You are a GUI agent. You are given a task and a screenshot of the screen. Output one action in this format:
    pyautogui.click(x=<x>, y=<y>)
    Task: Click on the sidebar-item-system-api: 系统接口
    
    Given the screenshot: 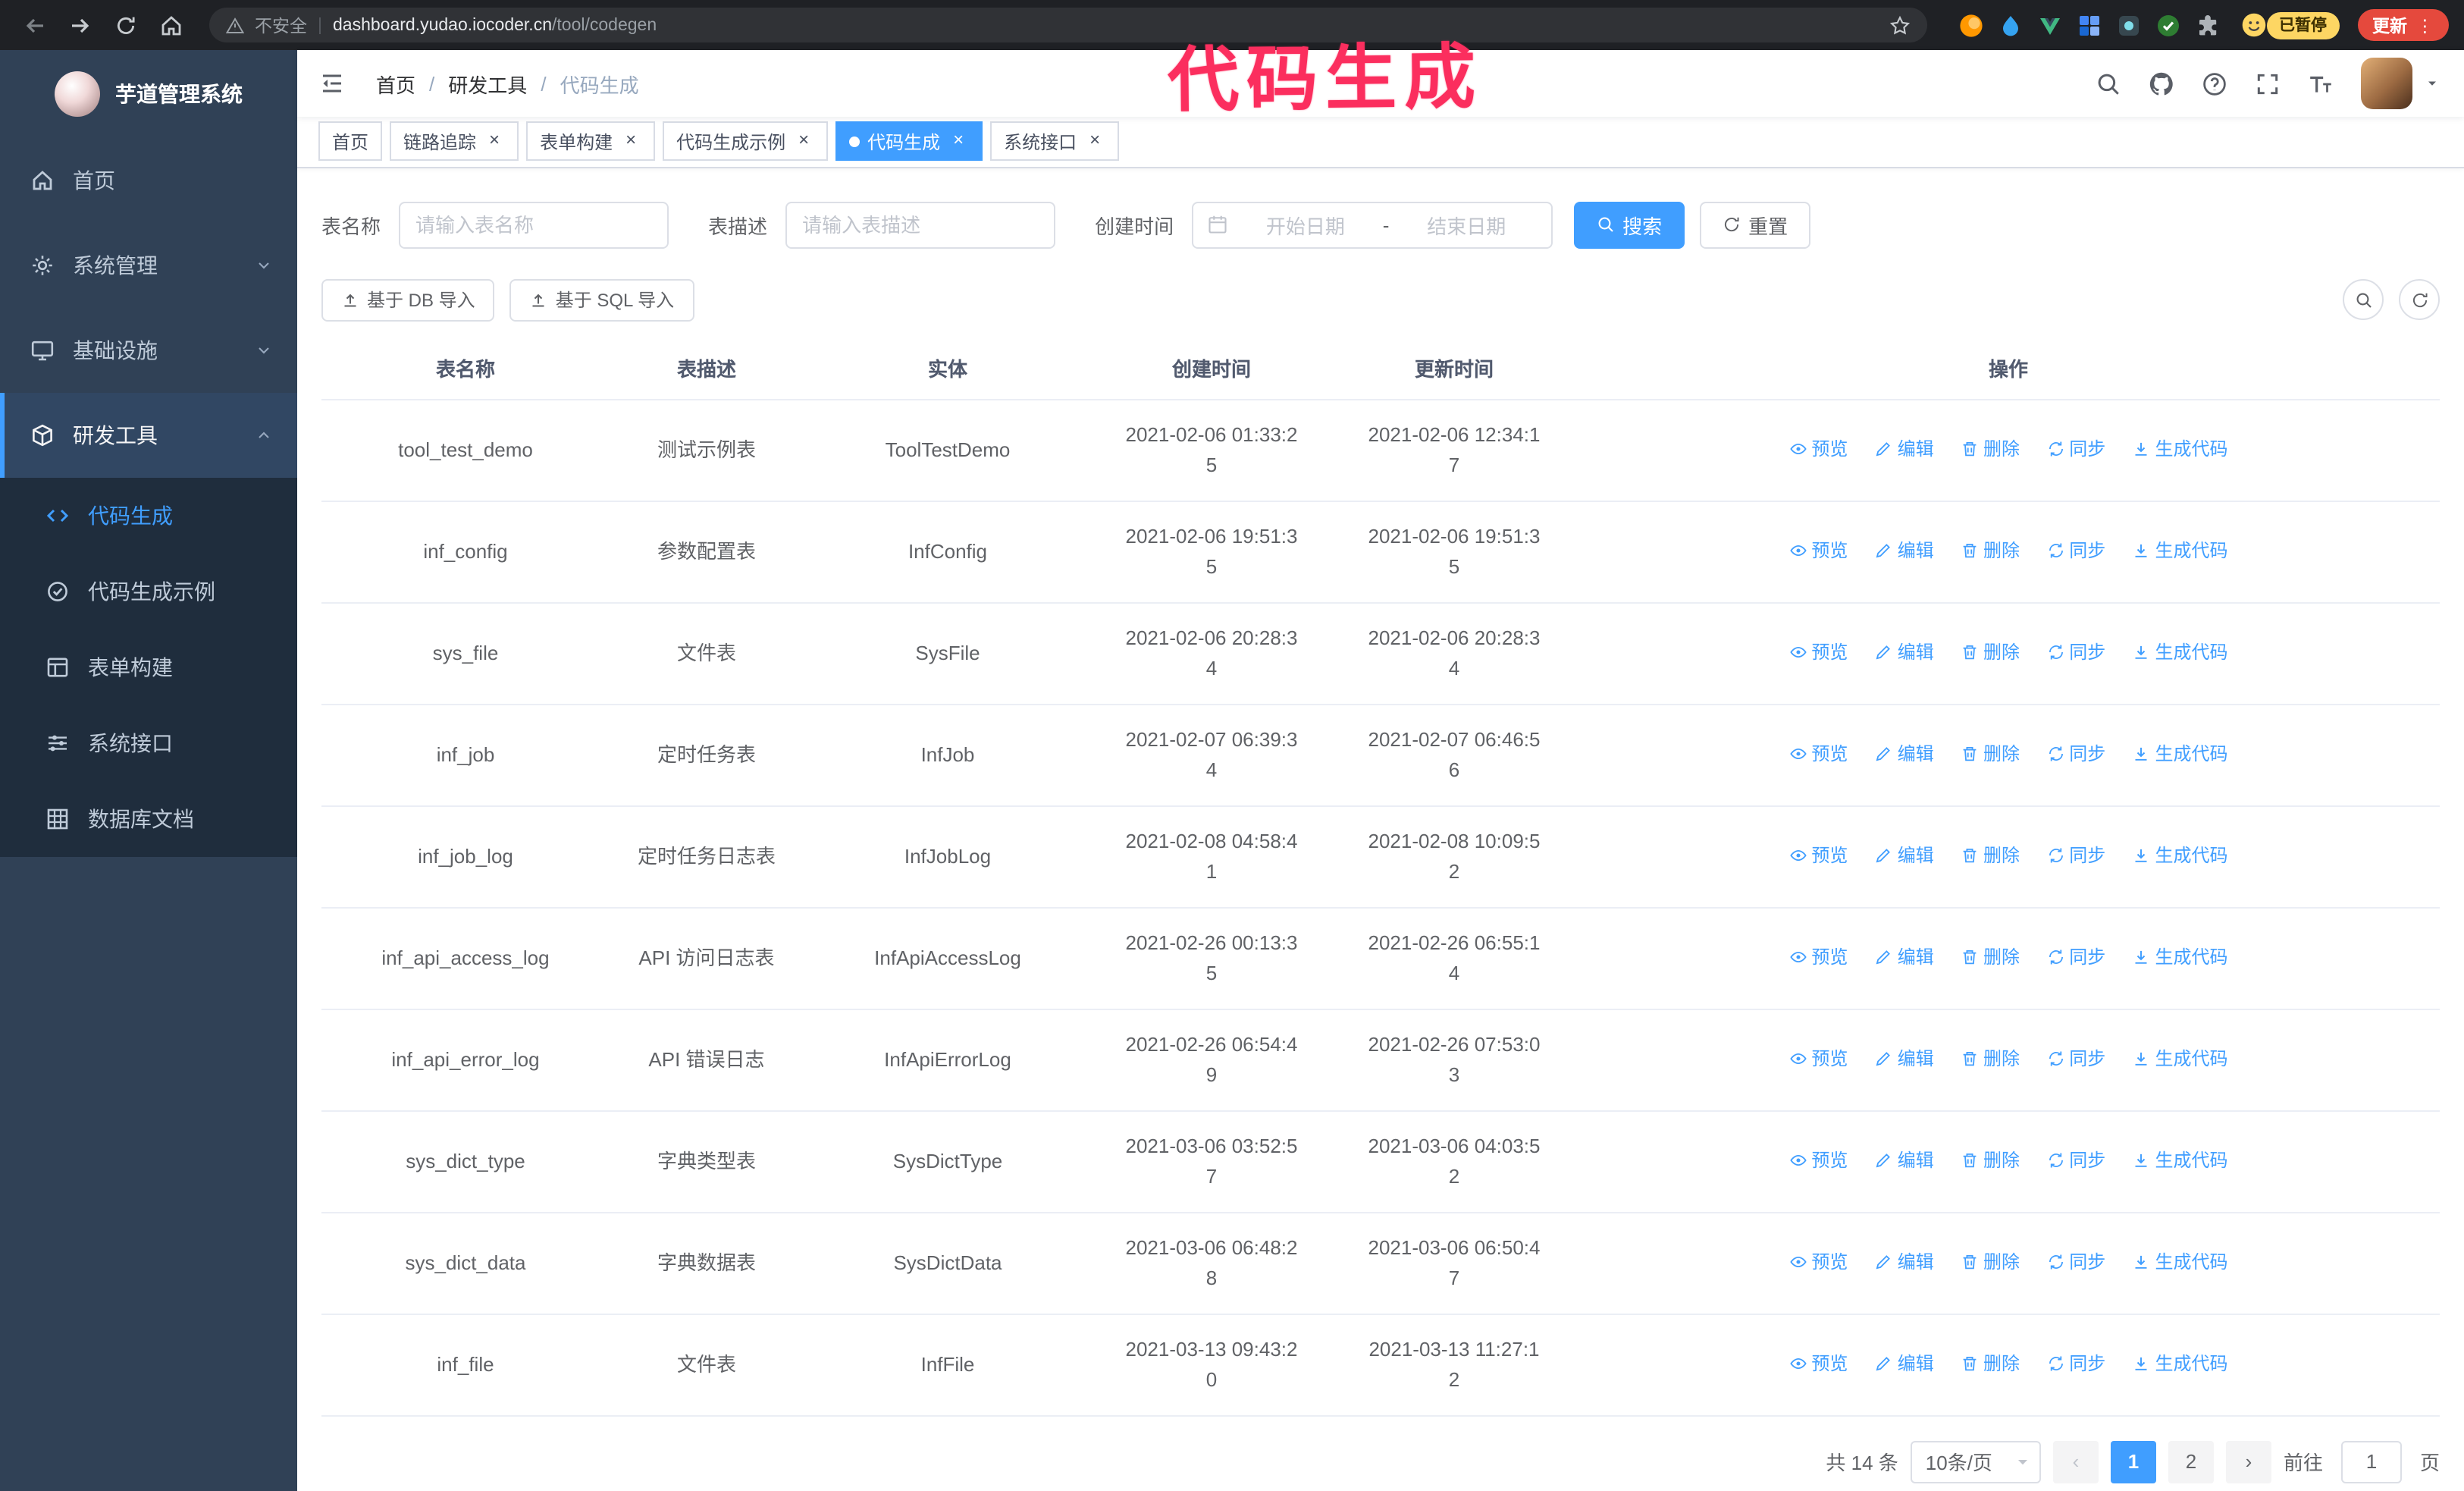 What is the action you would take?
    pyautogui.click(x=148, y=743)
    